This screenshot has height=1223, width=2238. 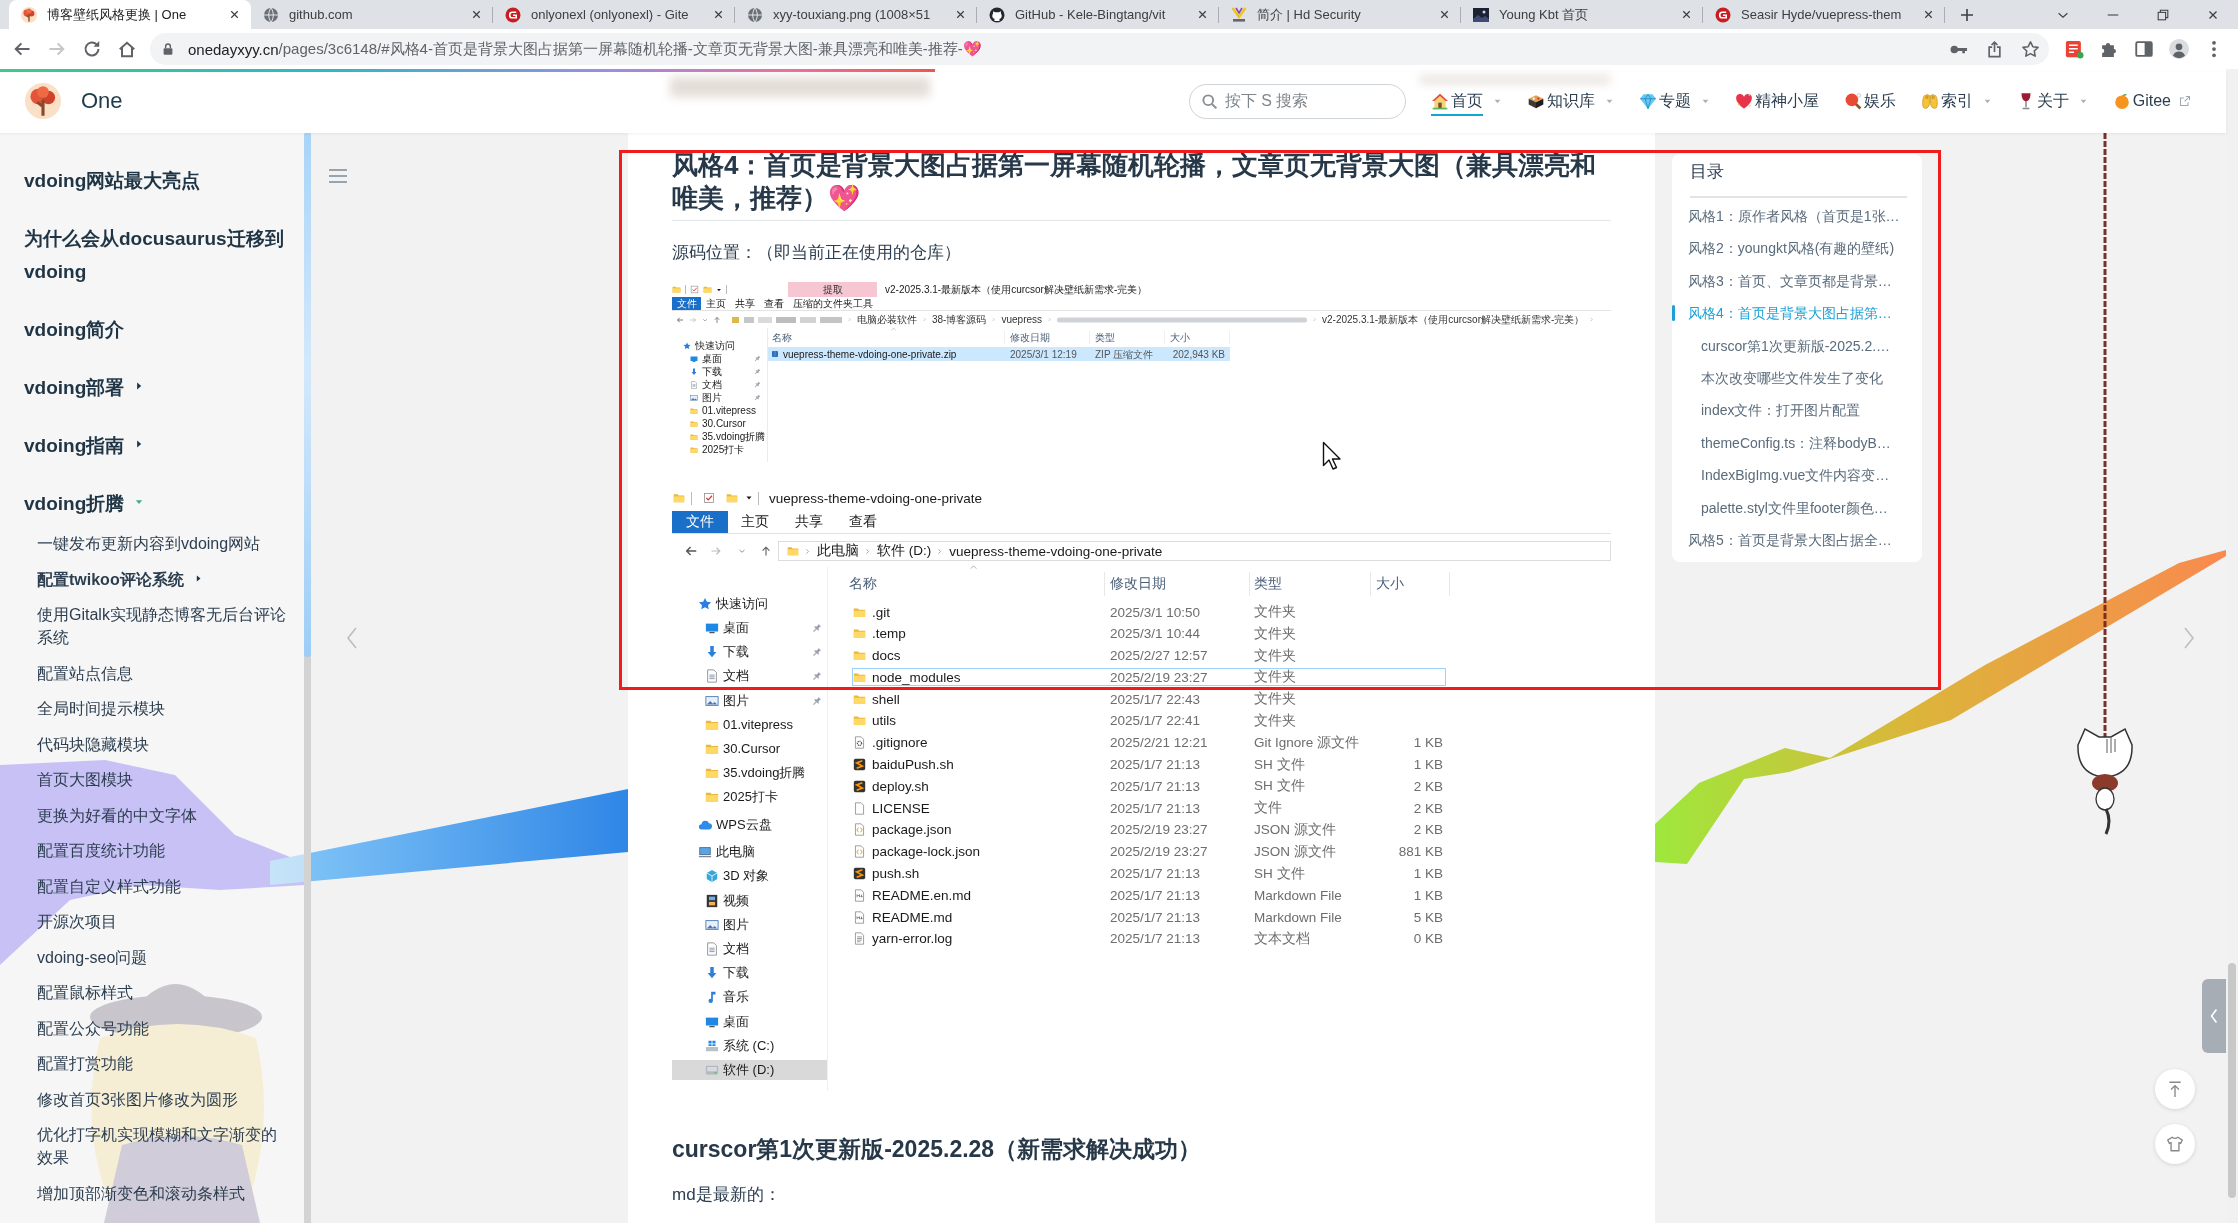 What do you see at coordinates (162, 922) in the screenshot?
I see `sidebar-link: 开源次项目` at bounding box center [162, 922].